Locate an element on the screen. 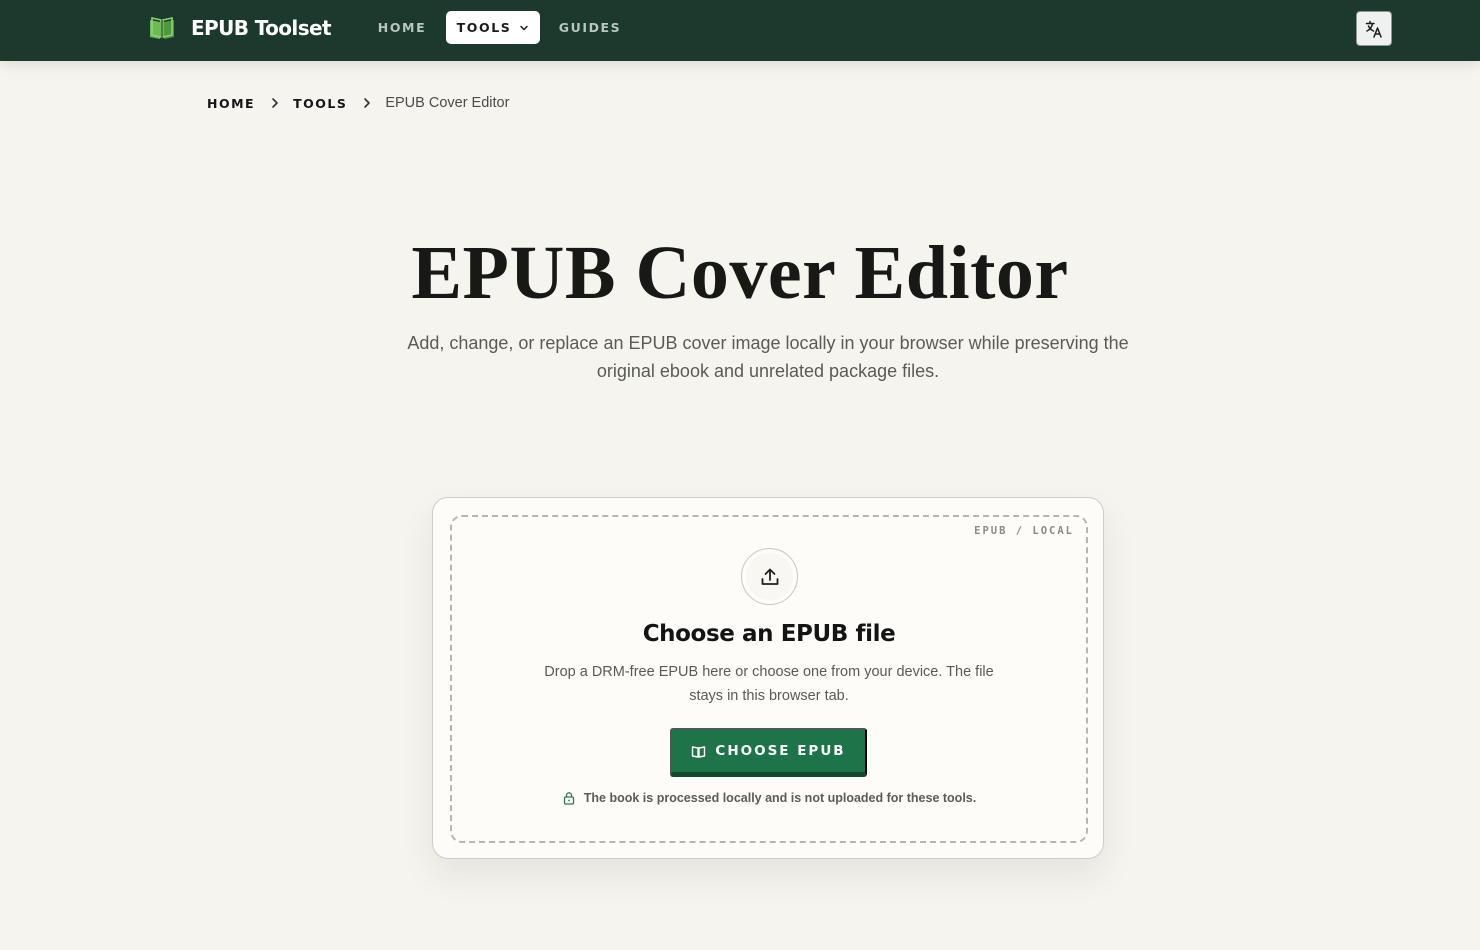 The width and height of the screenshot is (1480, 950). breadcrumb-tools-link: TOOLS is located at coordinates (320, 103).